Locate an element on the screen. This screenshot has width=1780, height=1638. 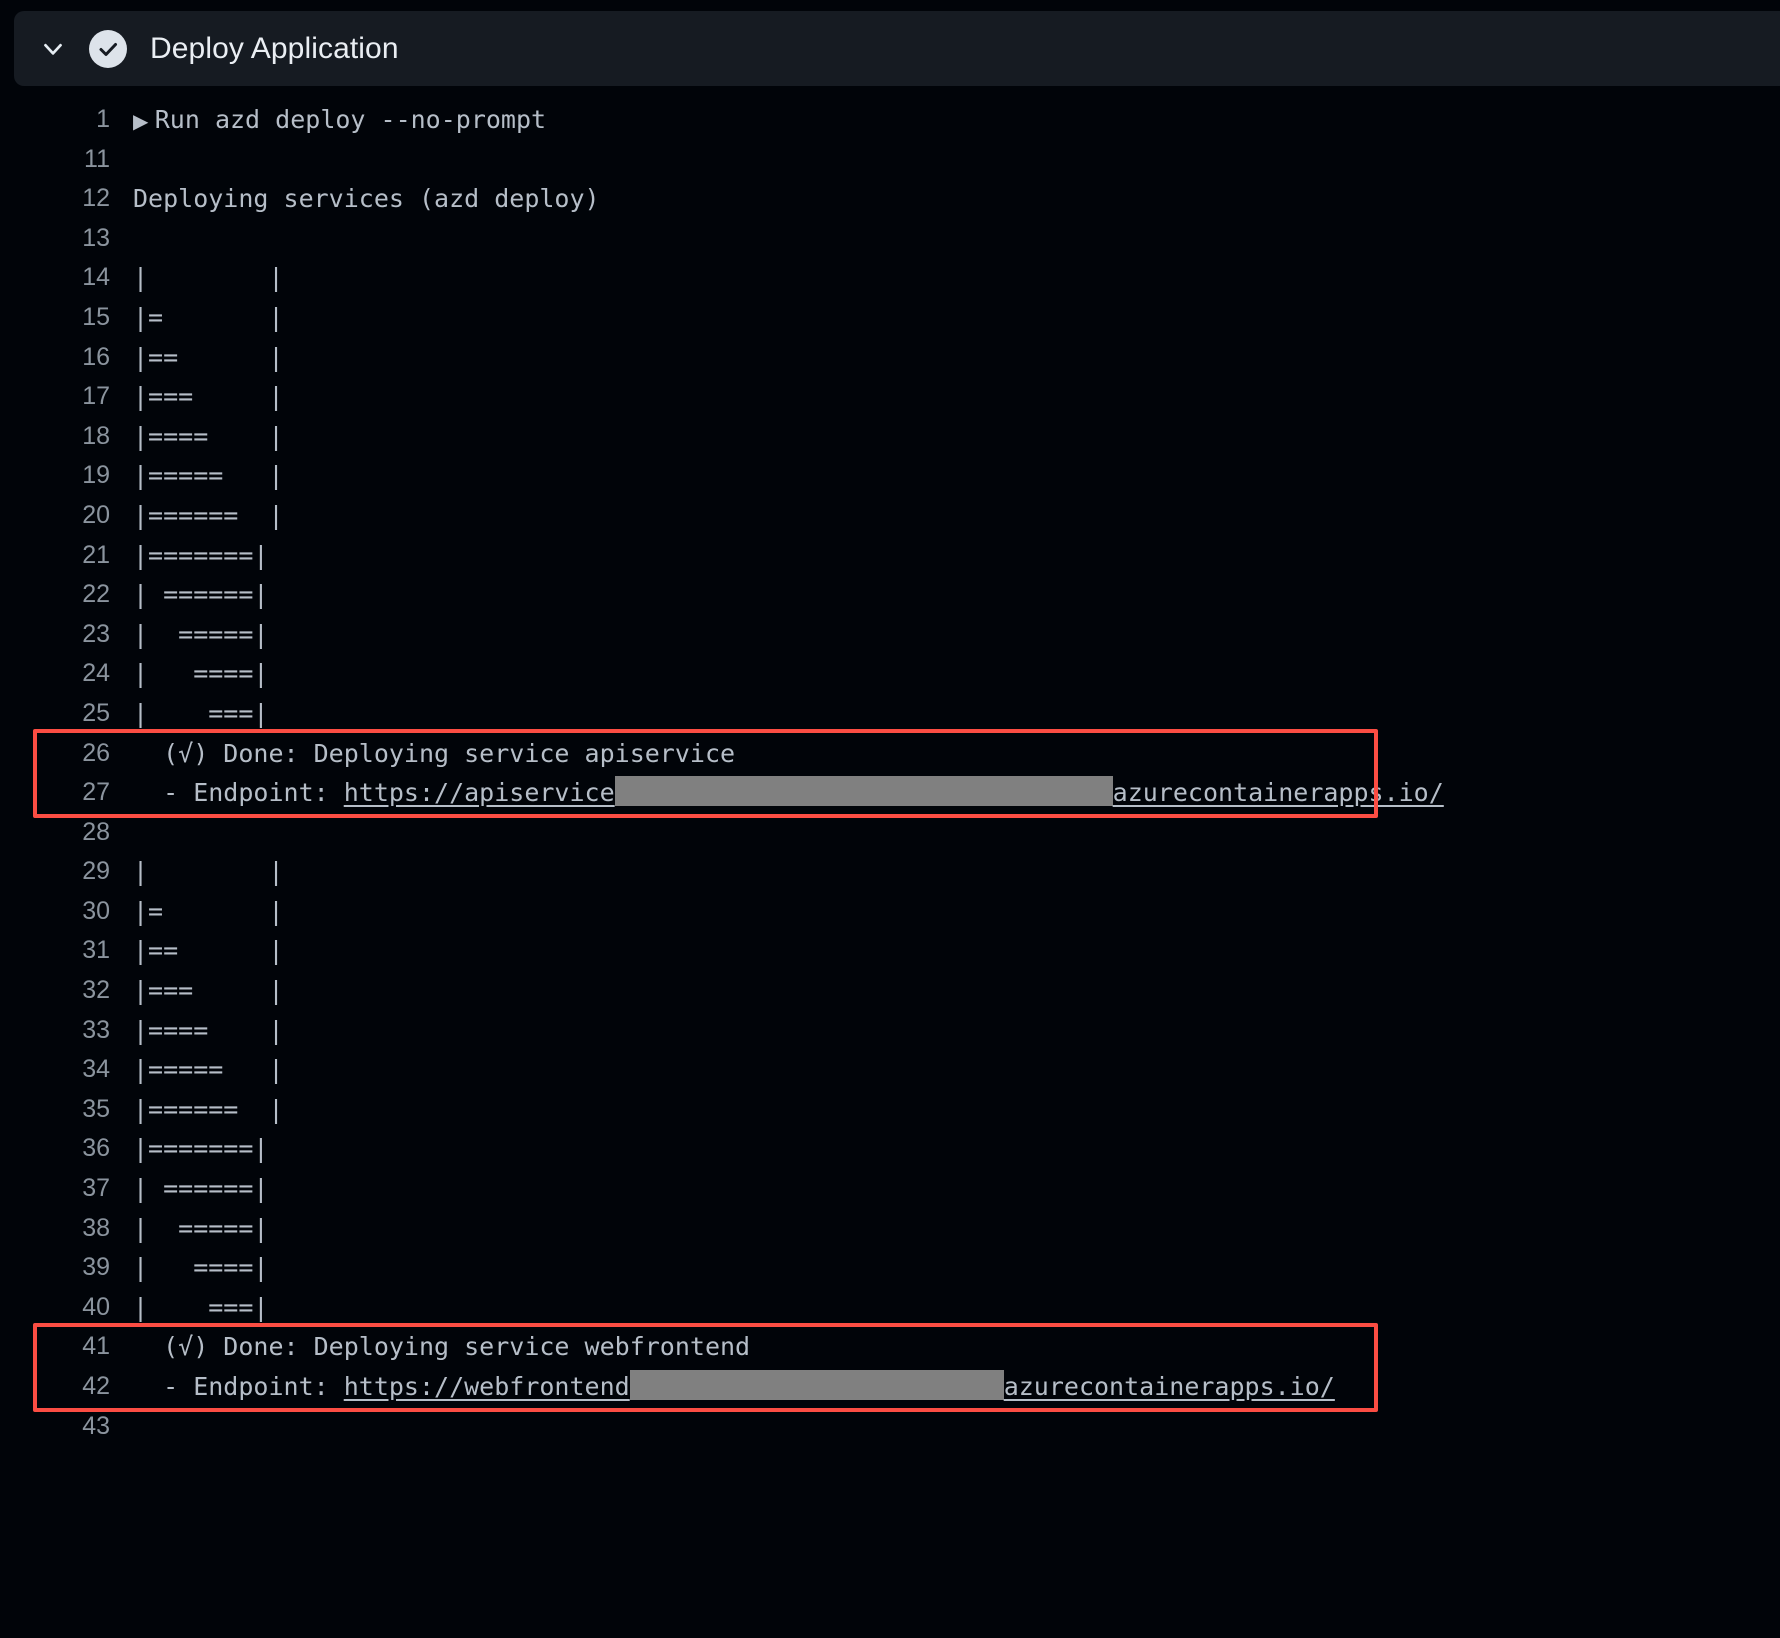
log-line-text: ▶ Run azd deploy --no-prompt is located at coordinates (339, 121).